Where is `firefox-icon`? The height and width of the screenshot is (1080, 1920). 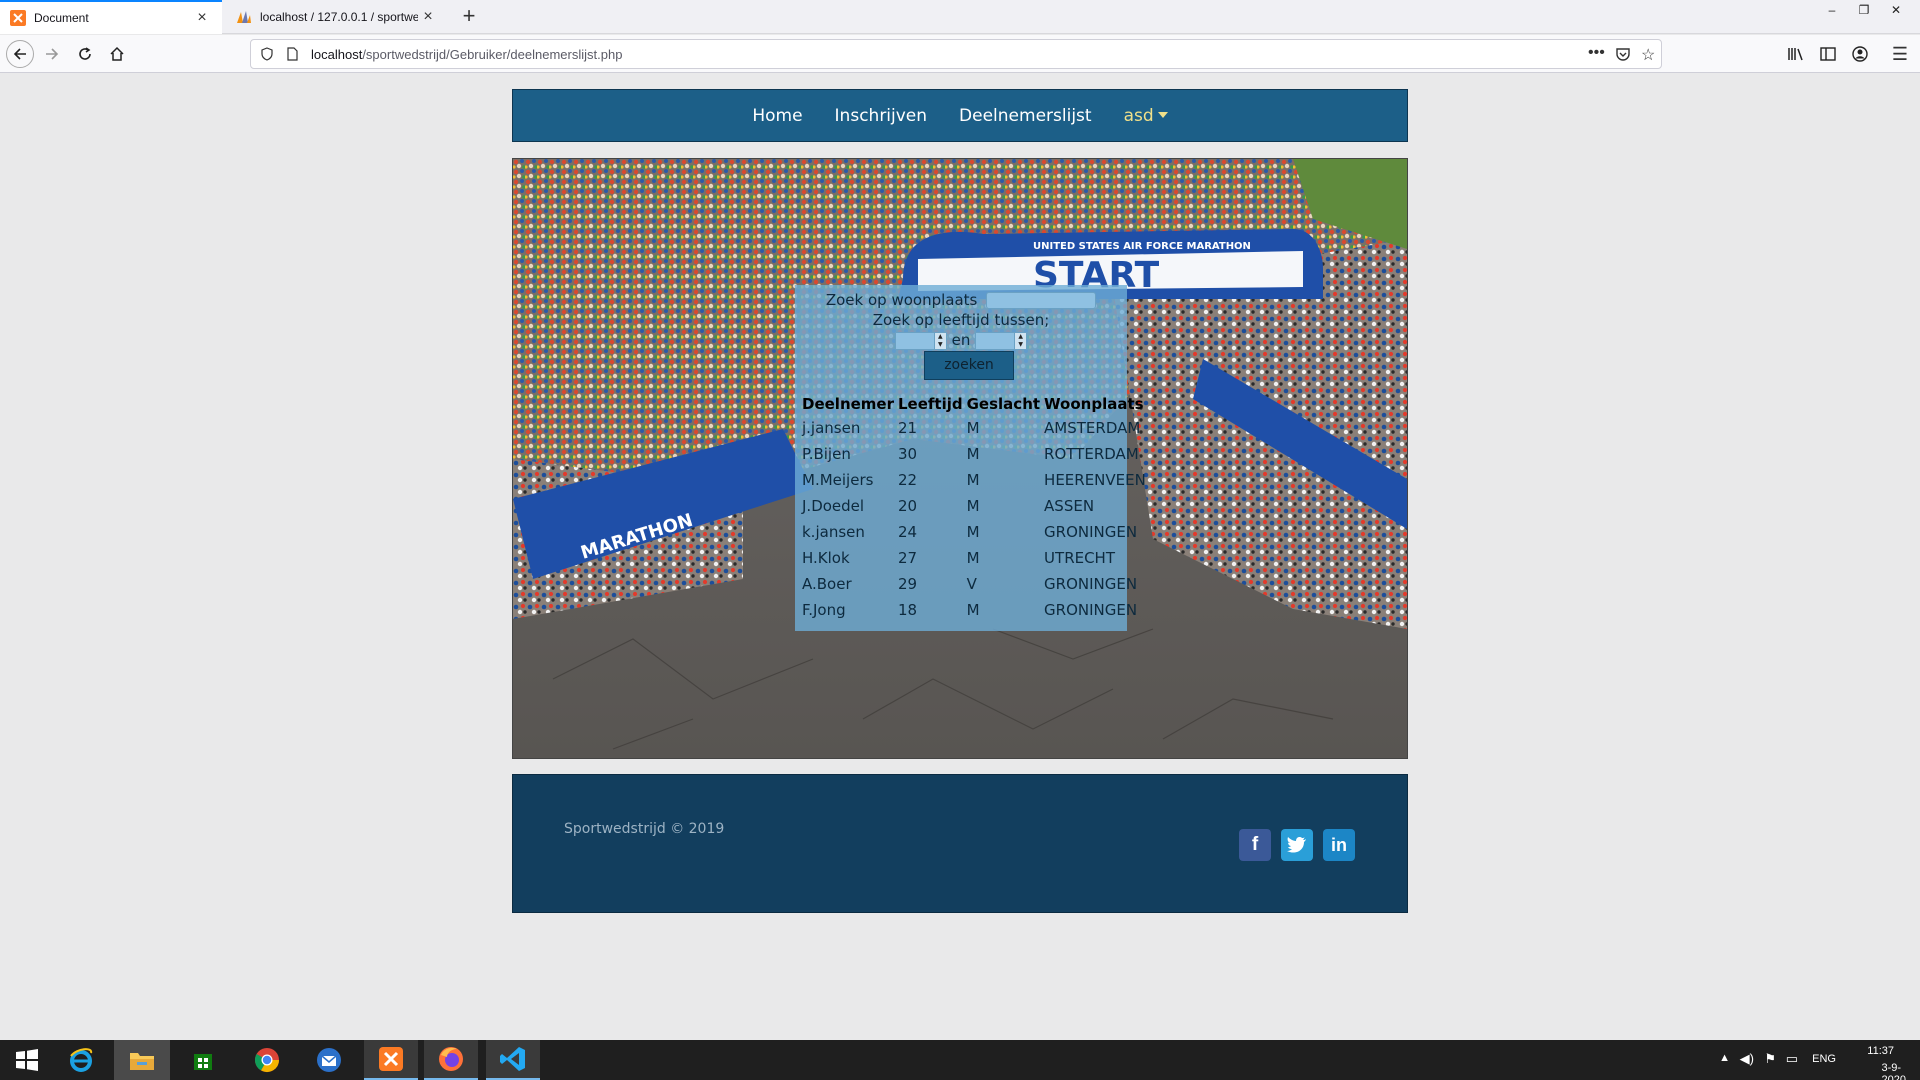
firefox-icon is located at coordinates (451, 1060).